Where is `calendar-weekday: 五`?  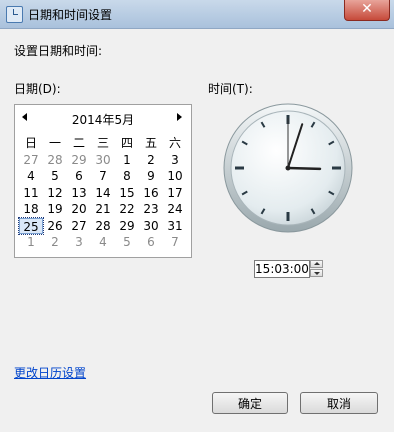 calendar-weekday: 五 is located at coordinates (150, 143).